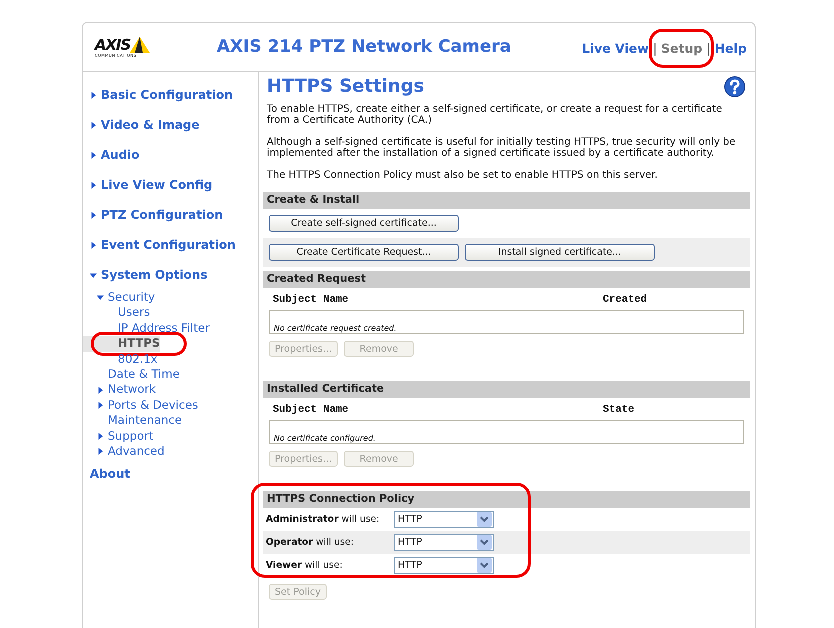 The width and height of the screenshot is (834, 628). Describe the element at coordinates (506, 279) in the screenshot. I see `section-header: Created Request` at that location.